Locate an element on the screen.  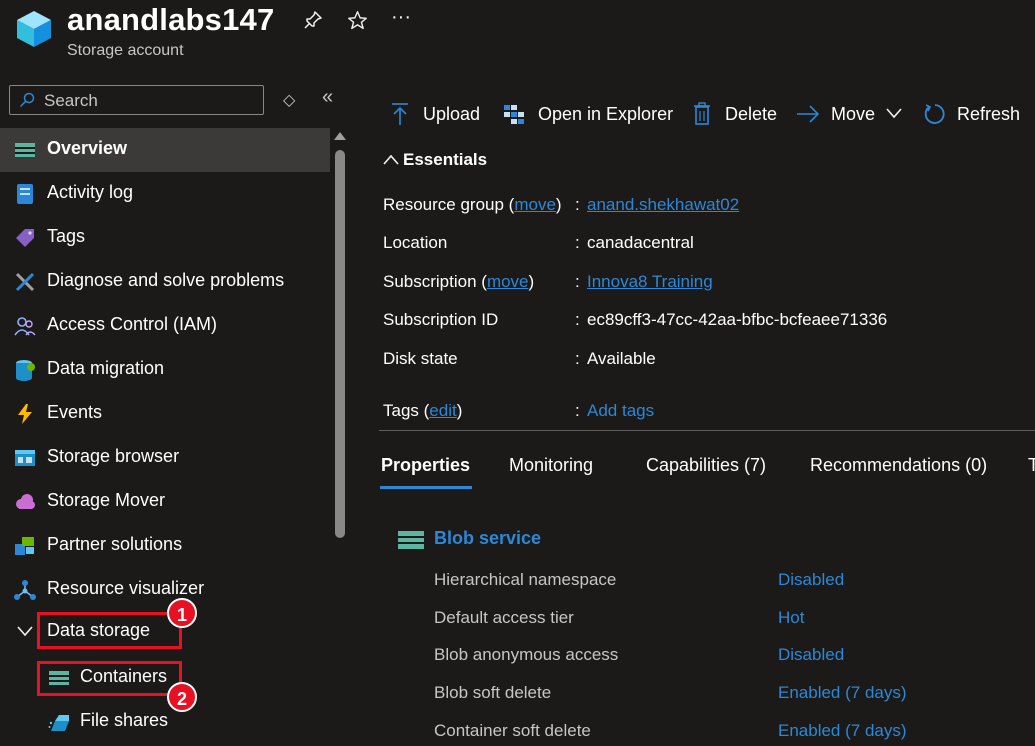
essentials-title: Essentials is located at coordinates (445, 159).